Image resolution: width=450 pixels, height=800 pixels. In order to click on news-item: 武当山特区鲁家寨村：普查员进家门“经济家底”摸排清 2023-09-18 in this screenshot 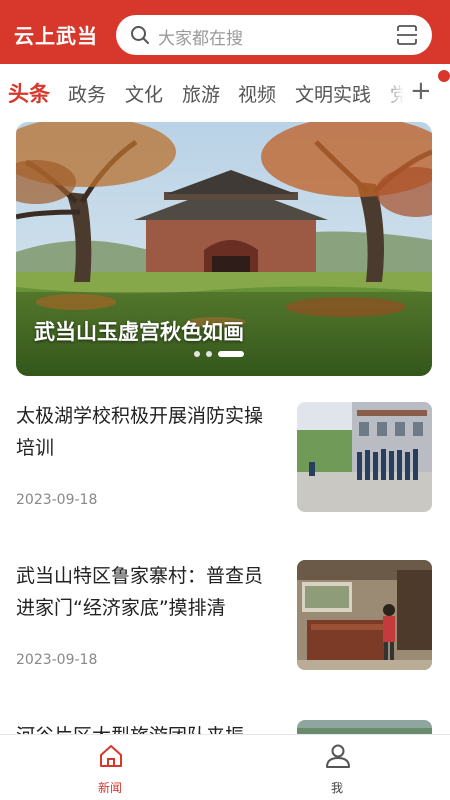, I will do `click(225, 616)`.